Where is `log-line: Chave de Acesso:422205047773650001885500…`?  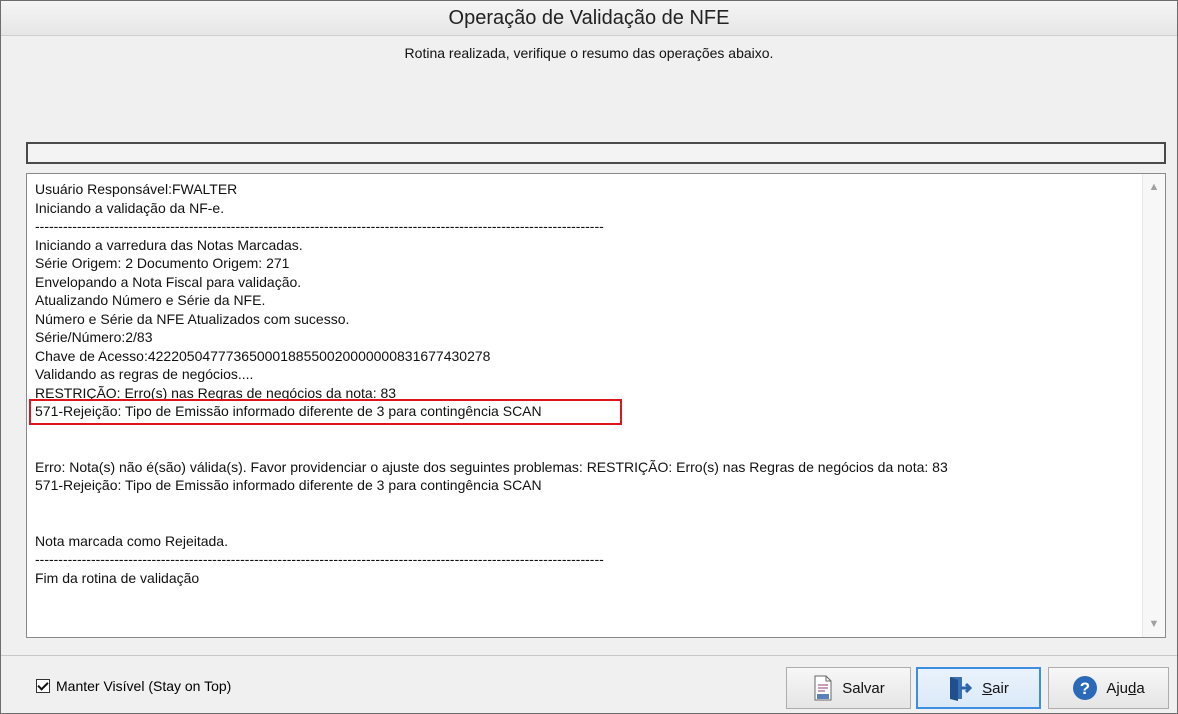
log-line: Chave de Acesso:422205047773650001885500… is located at coordinates (263, 355).